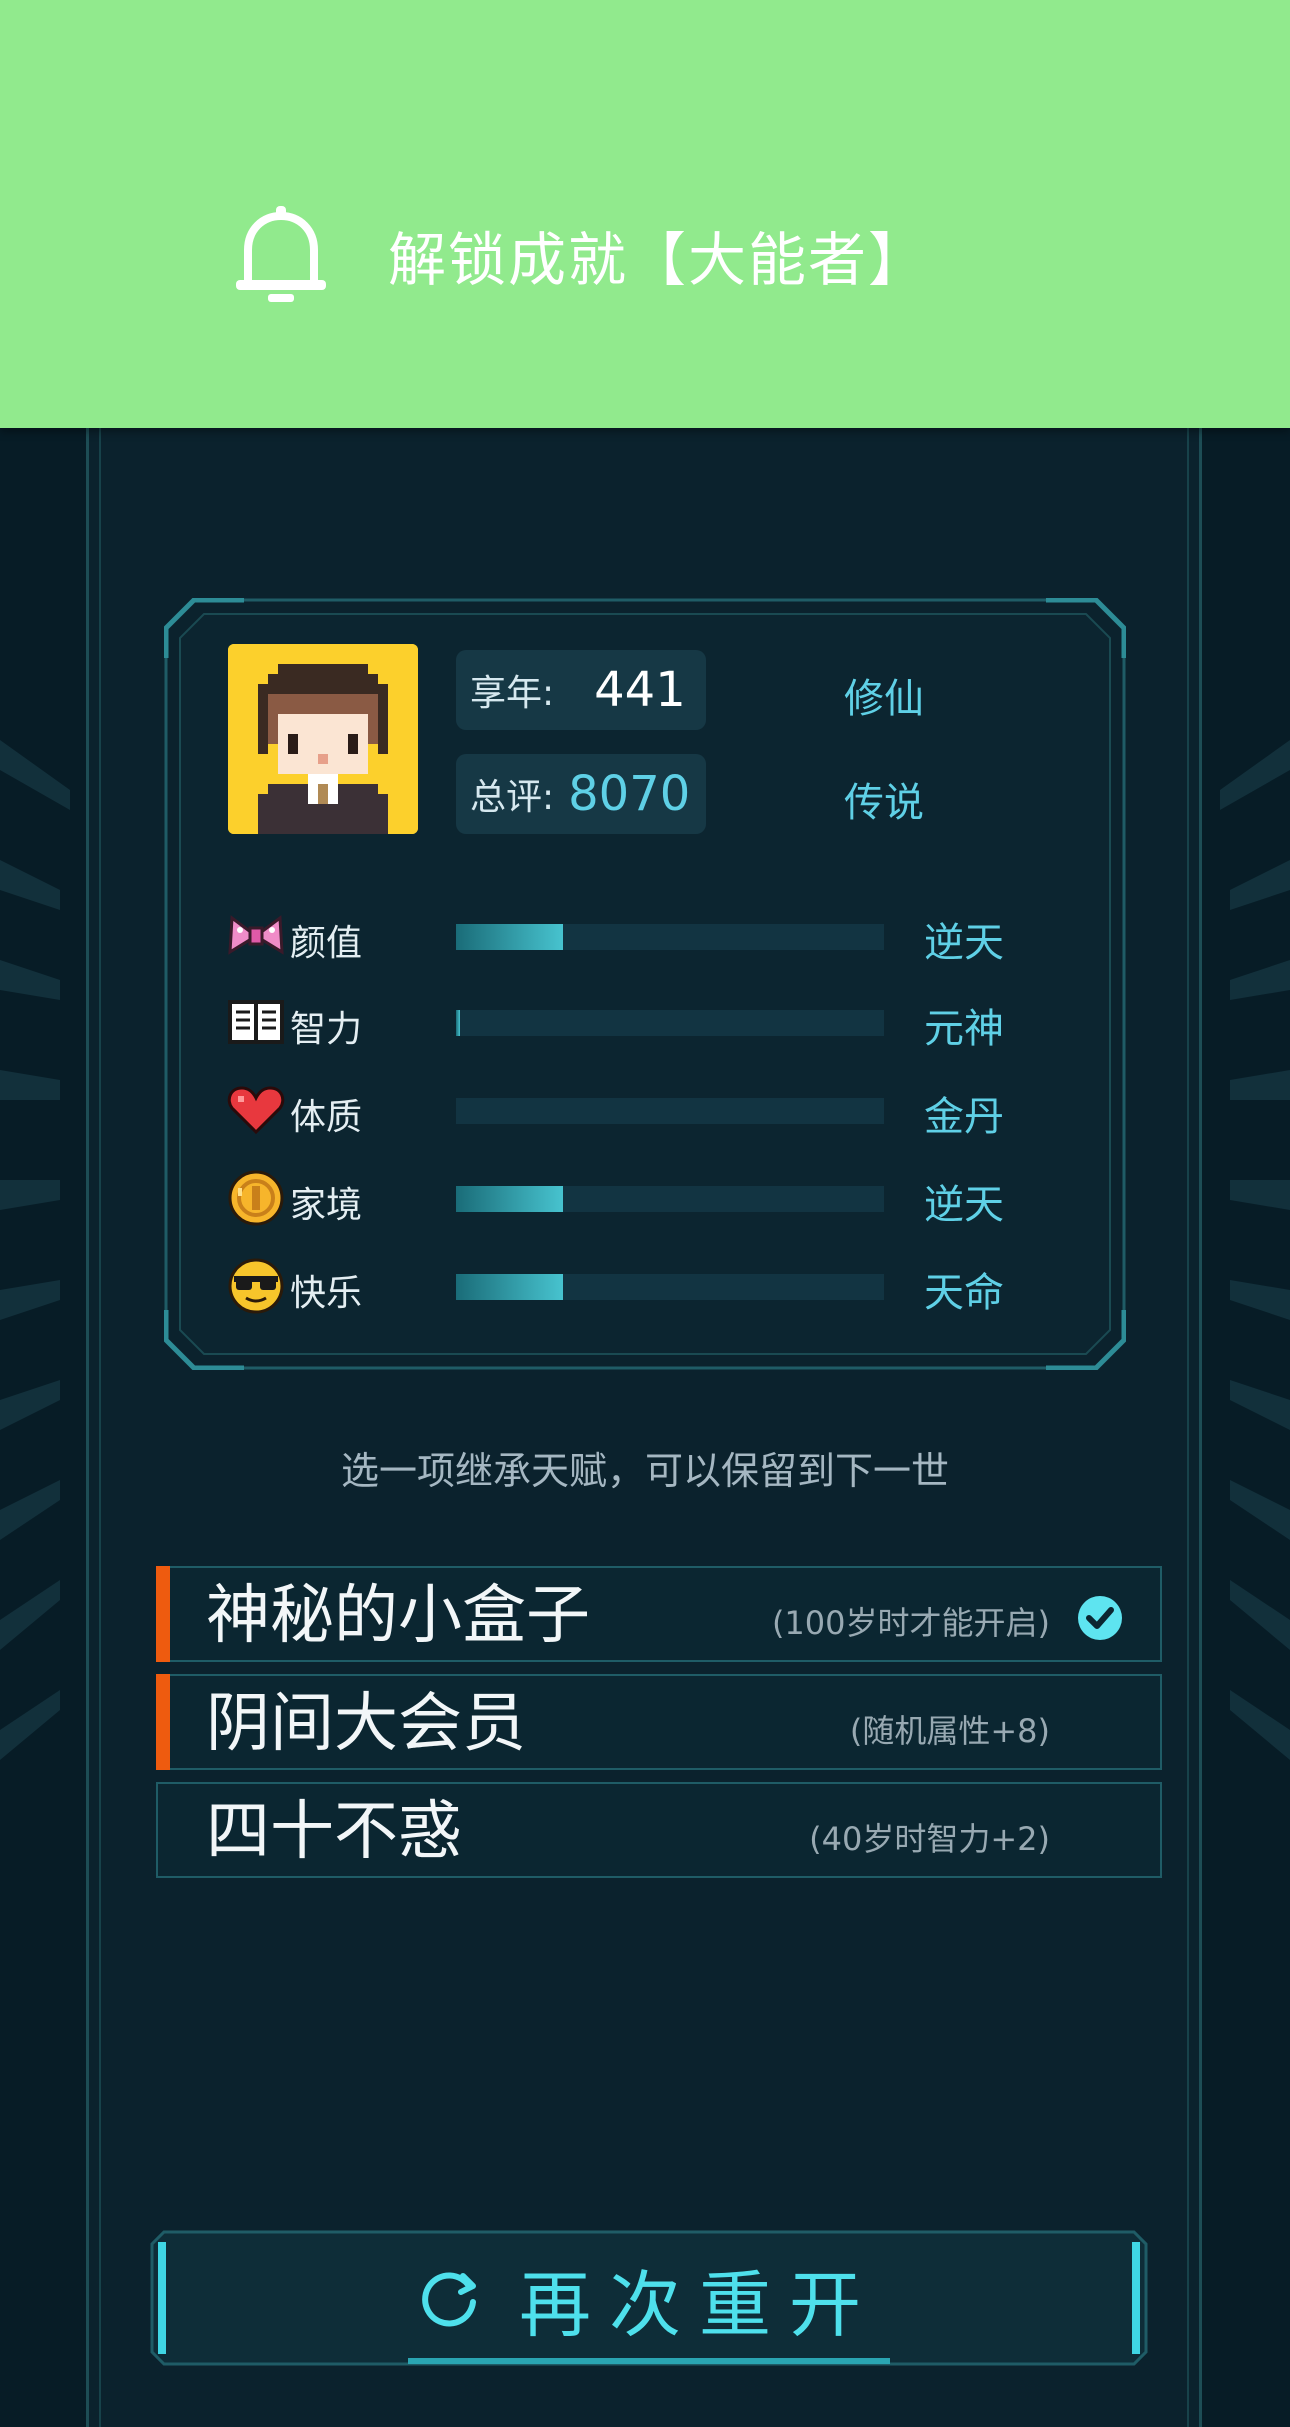 This screenshot has height=2427, width=1290. I want to click on bow-icon, so click(256, 935).